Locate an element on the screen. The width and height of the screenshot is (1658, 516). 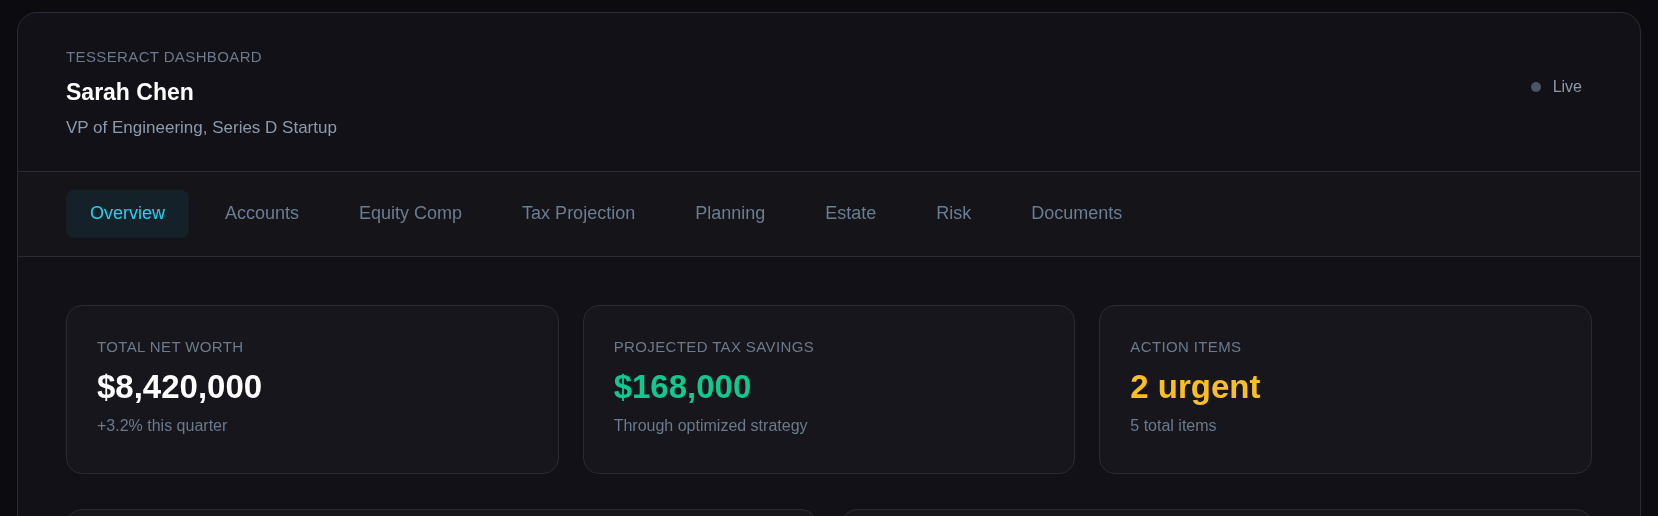
status-label: Live is located at coordinates (1567, 87).